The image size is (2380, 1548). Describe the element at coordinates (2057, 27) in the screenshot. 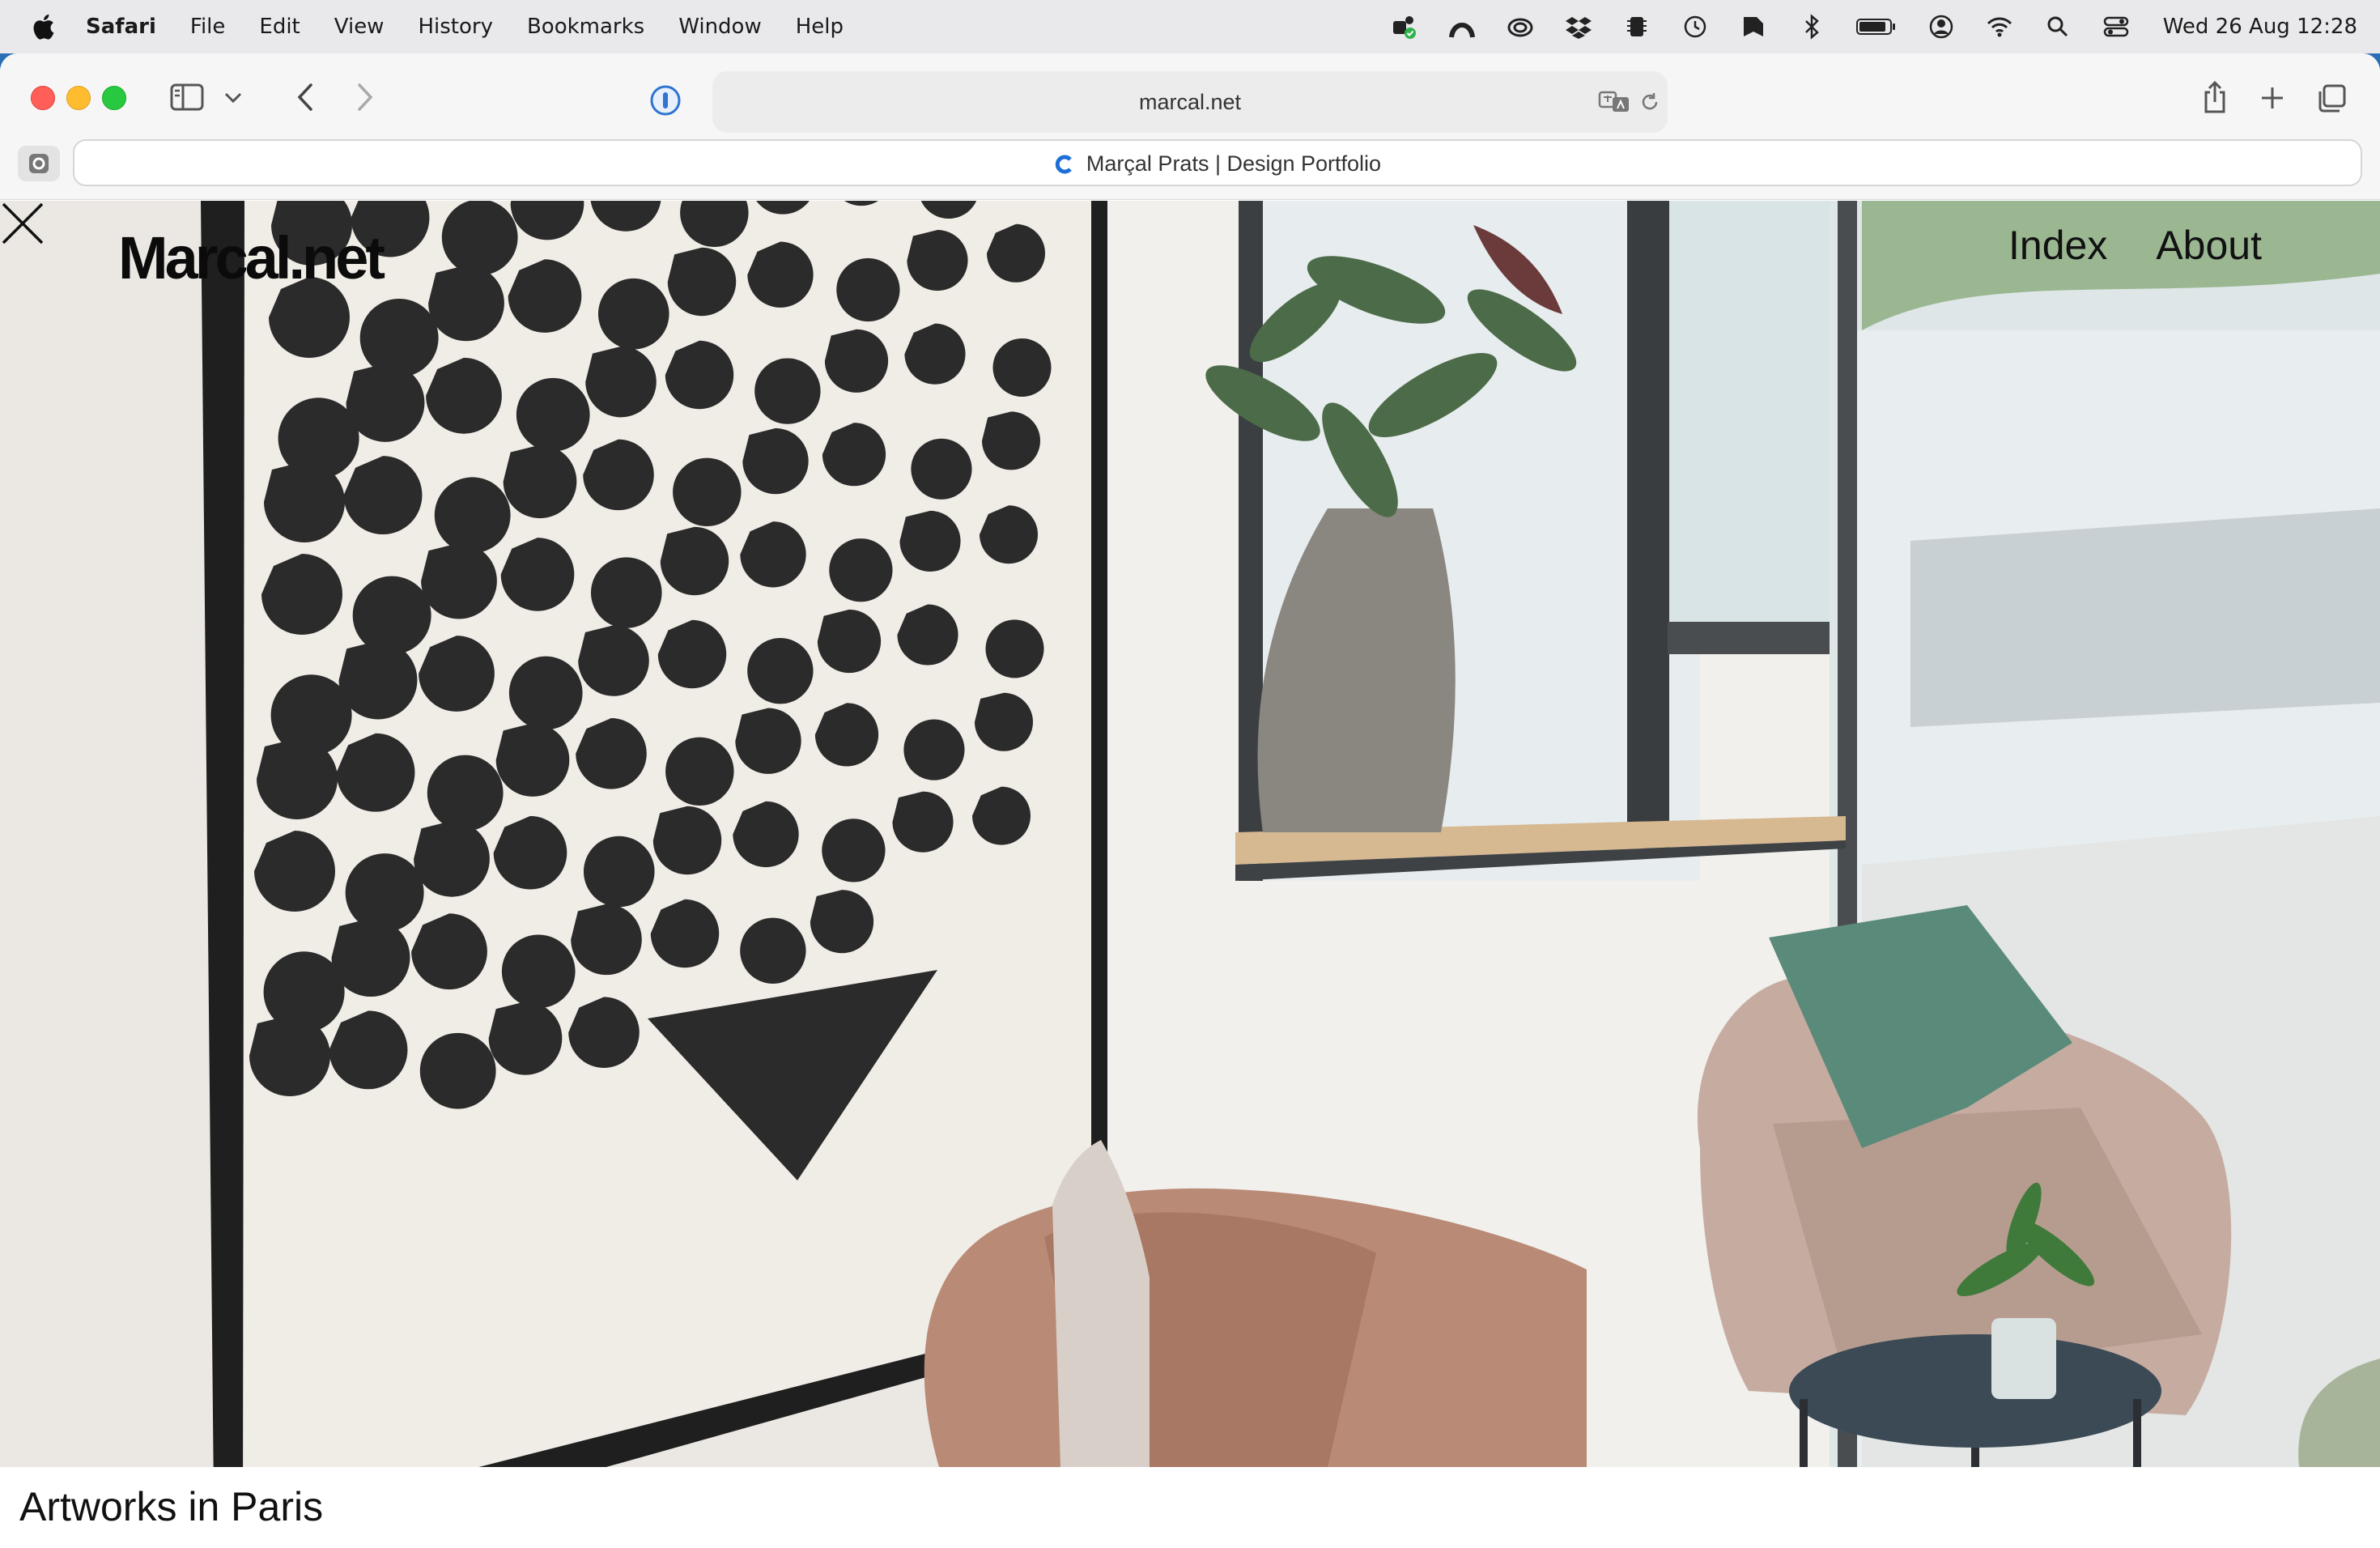

I see `spotlight-icon` at that location.